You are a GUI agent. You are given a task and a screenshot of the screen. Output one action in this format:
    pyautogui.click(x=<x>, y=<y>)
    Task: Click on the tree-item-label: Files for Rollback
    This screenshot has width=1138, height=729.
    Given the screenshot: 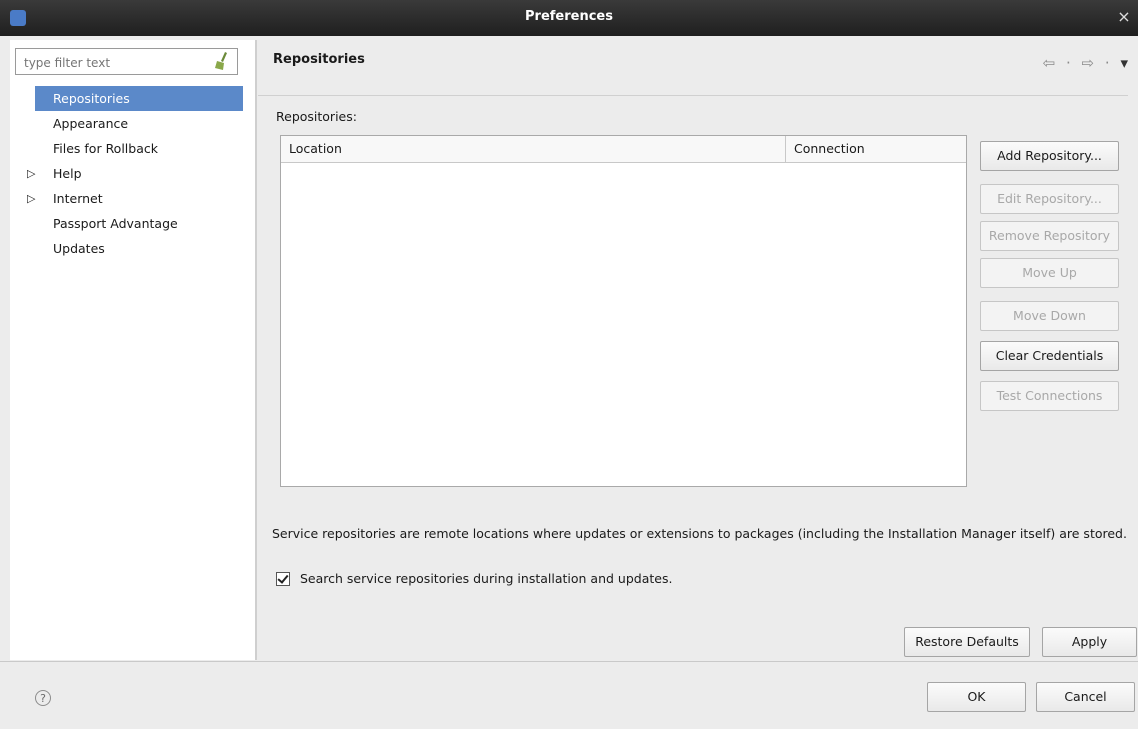 What is the action you would take?
    pyautogui.click(x=105, y=148)
    